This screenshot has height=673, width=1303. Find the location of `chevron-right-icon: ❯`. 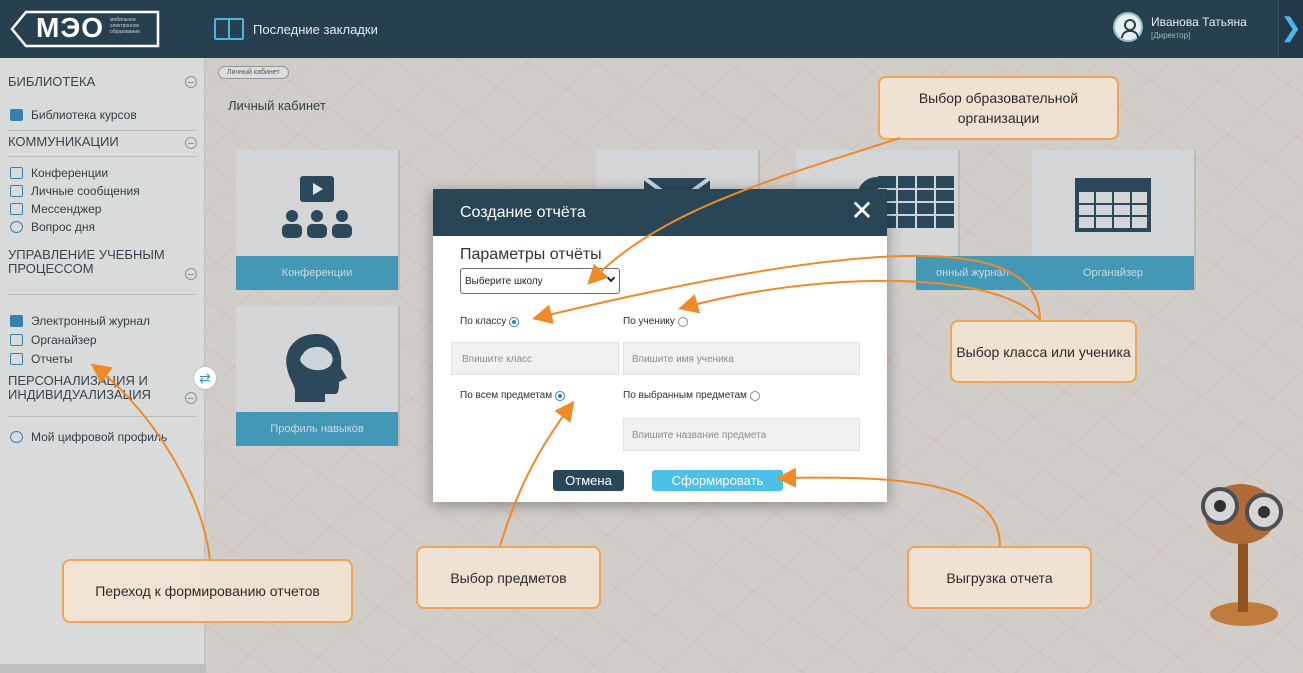

chevron-right-icon: ❯ is located at coordinates (1290, 29).